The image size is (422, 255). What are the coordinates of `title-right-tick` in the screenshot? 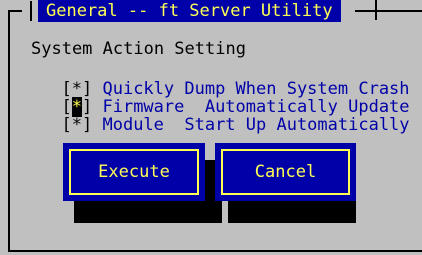 It's located at (376, 10).